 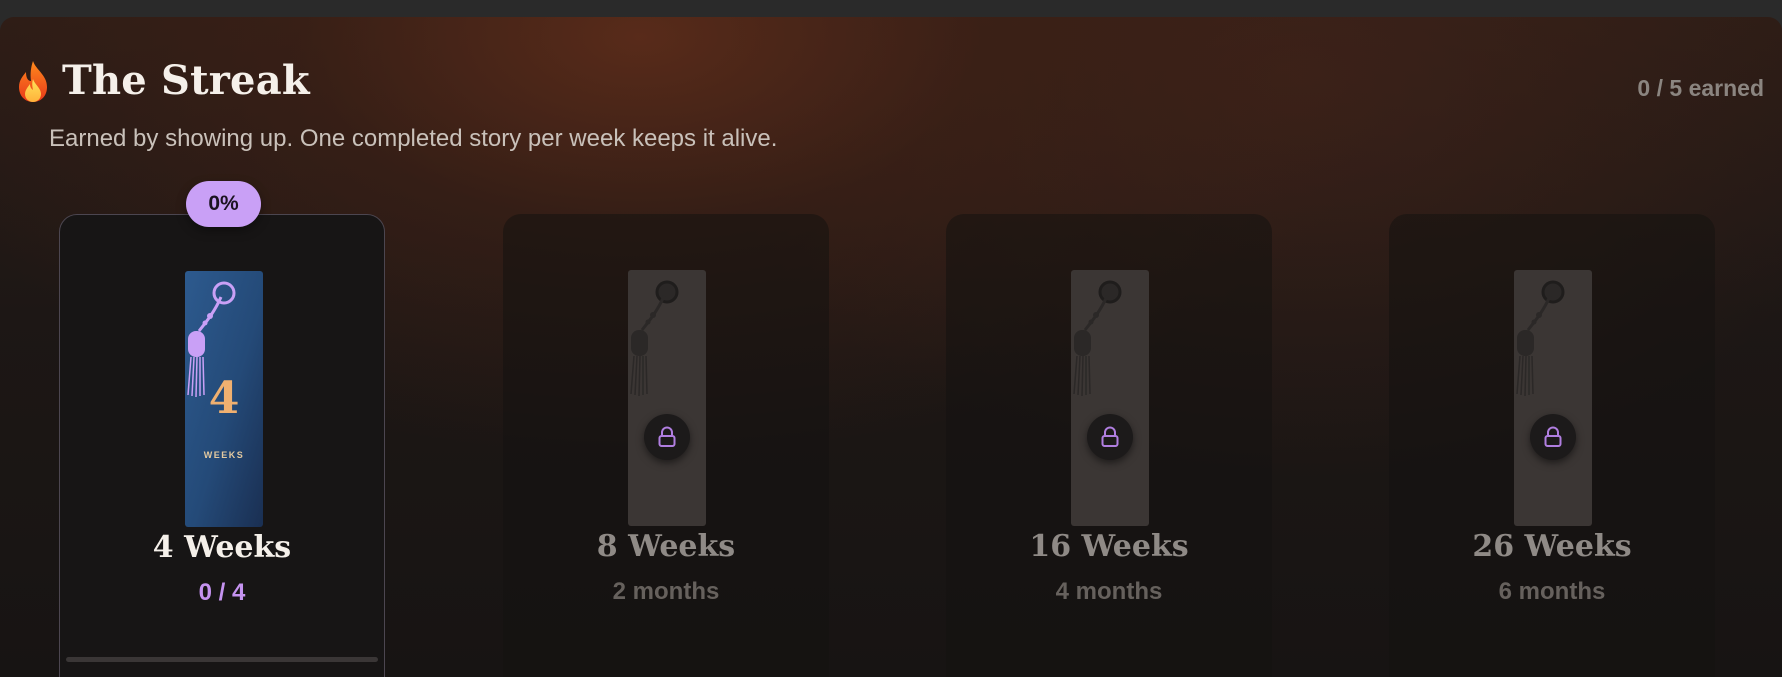 What do you see at coordinates (666, 591) in the screenshot?
I see `card-duration: 2 months` at bounding box center [666, 591].